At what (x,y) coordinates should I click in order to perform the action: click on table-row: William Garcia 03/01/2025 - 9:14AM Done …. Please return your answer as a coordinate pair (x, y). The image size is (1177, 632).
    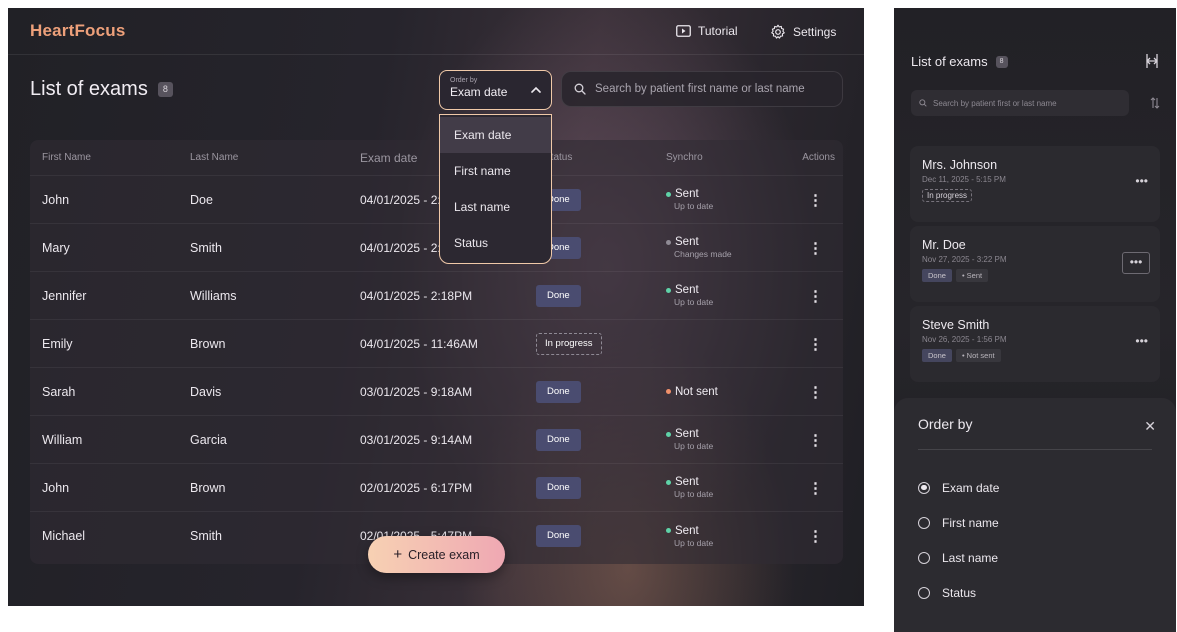
    Looking at the image, I should click on (436, 440).